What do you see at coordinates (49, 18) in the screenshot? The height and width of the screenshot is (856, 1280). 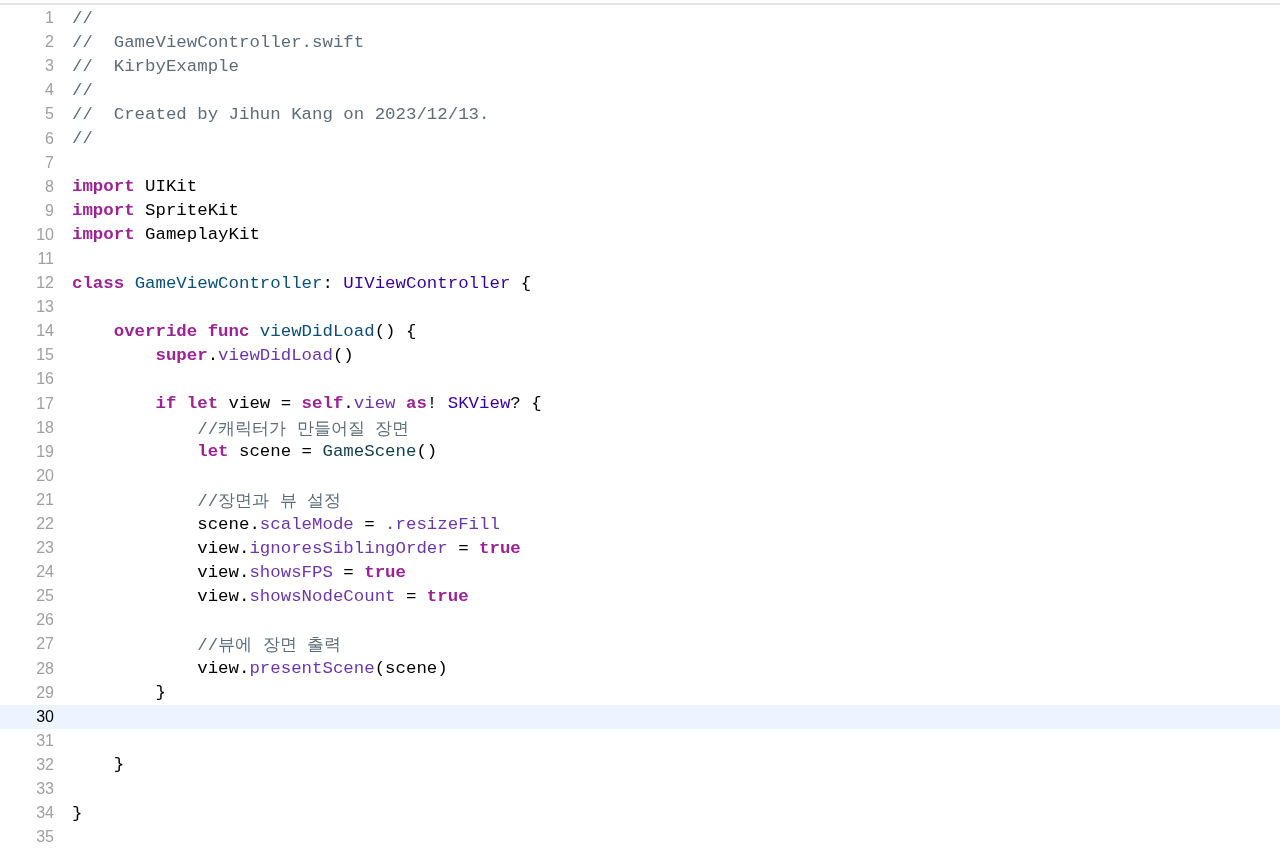 I see `line-number: 1` at bounding box center [49, 18].